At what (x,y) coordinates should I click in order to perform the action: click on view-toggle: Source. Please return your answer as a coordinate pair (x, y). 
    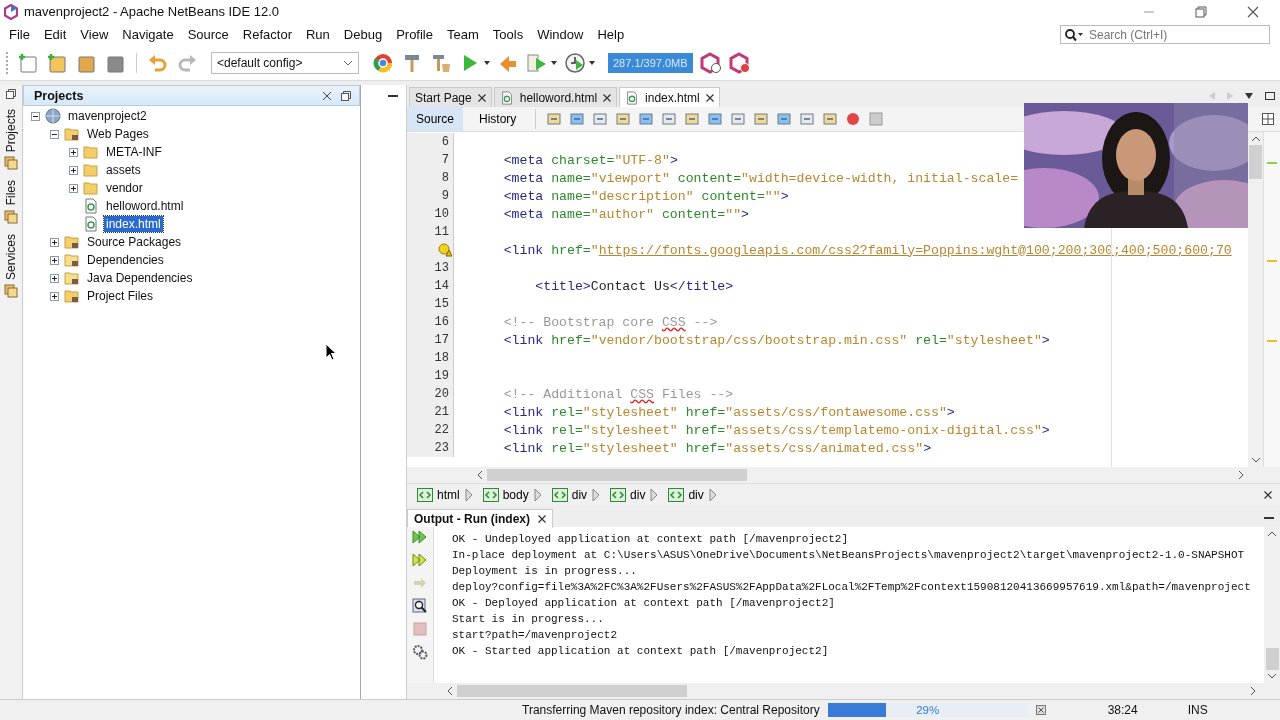
    Looking at the image, I should click on (435, 119).